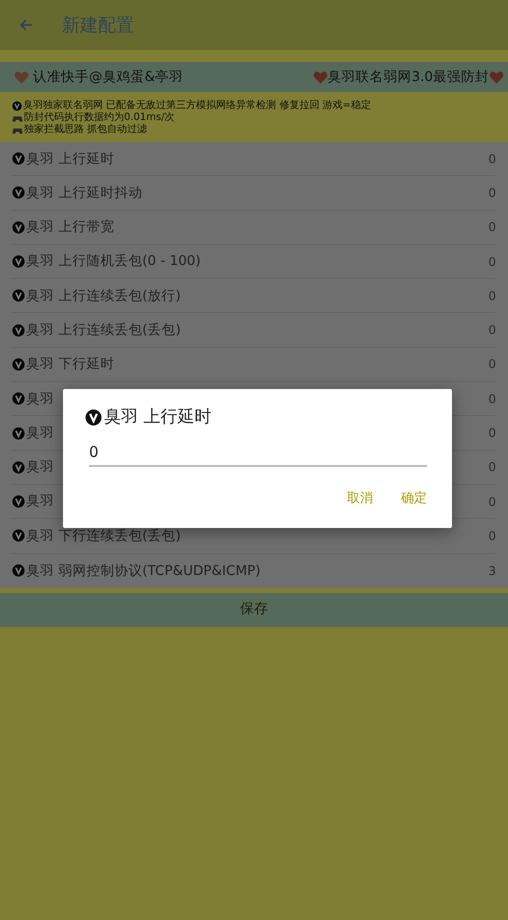 The width and height of the screenshot is (508, 920). What do you see at coordinates (492, 571) in the screenshot?
I see `setting-value: 3` at bounding box center [492, 571].